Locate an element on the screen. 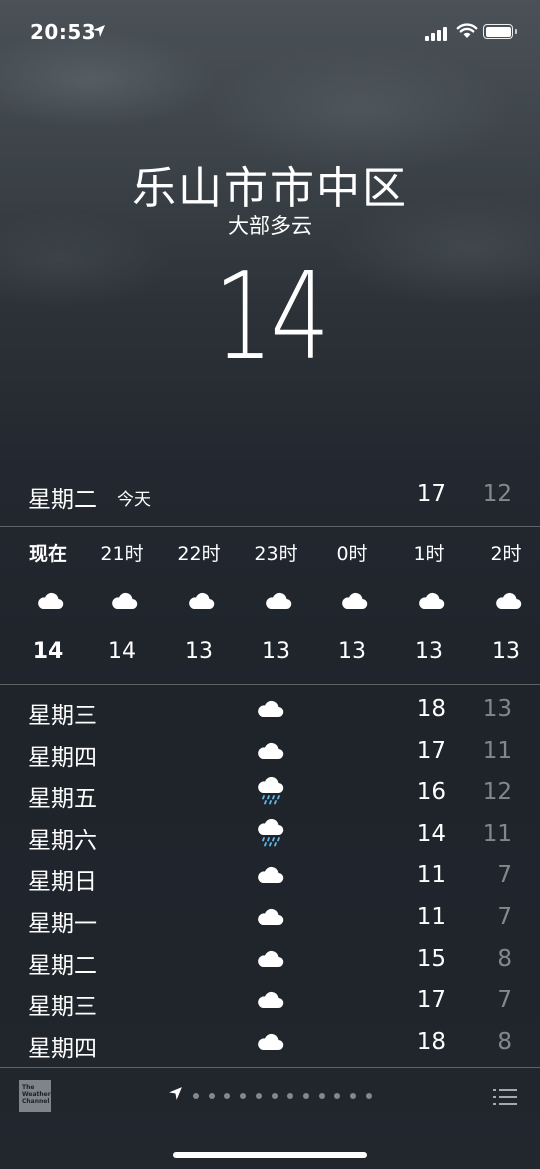 This screenshot has width=540, height=1169. daily-low: 12 is located at coordinates (497, 792).